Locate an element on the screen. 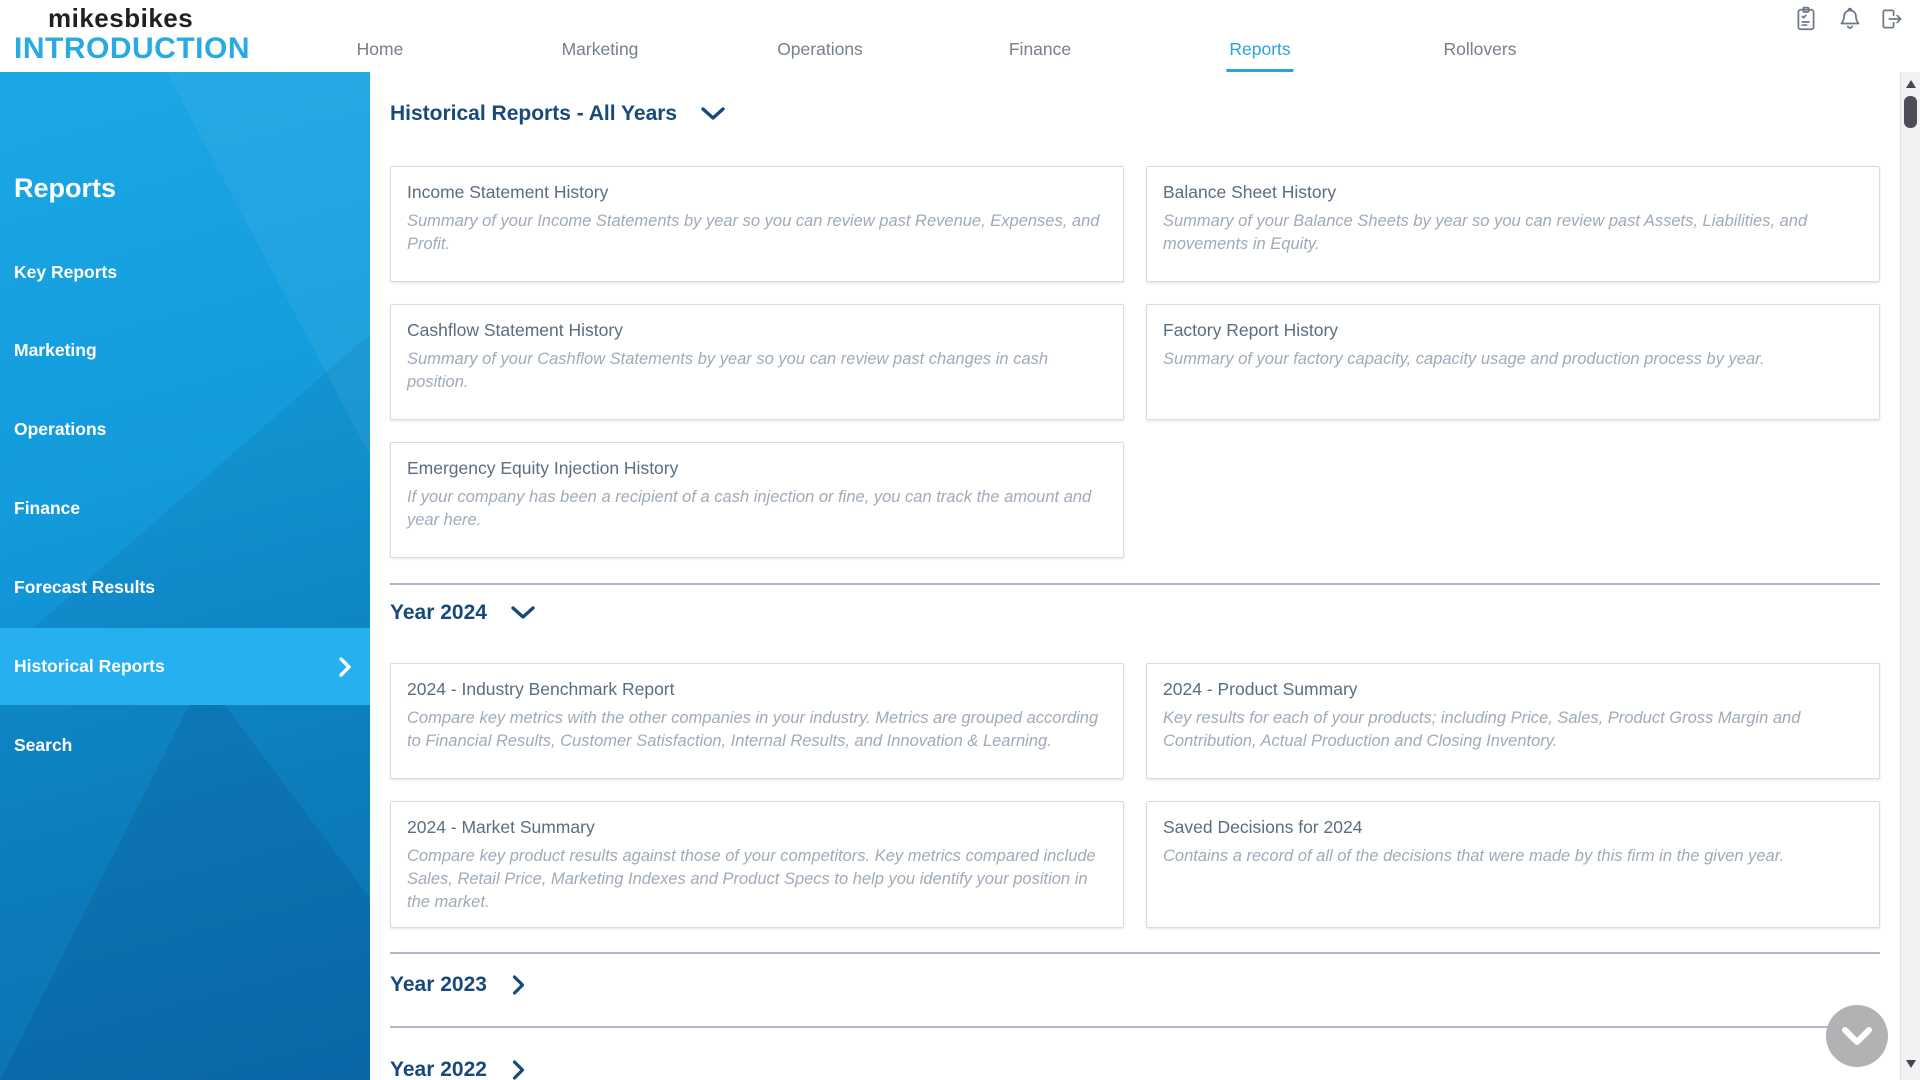 The width and height of the screenshot is (1920, 1080). tasks-clipboard-icon is located at coordinates (1806, 18).